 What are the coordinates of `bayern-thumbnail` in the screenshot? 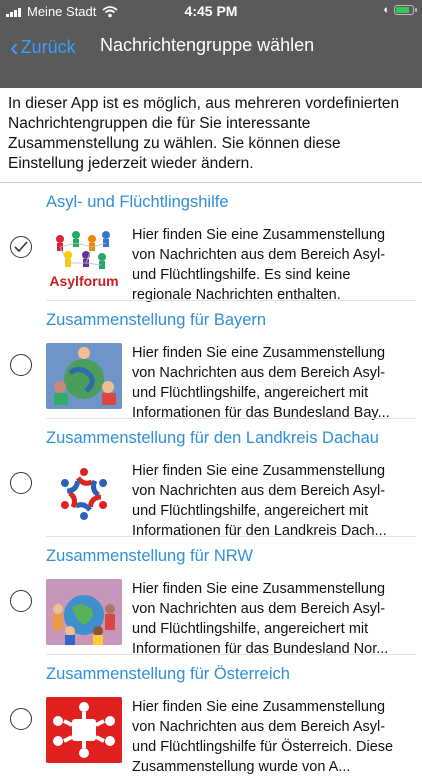 It's located at (84, 376).